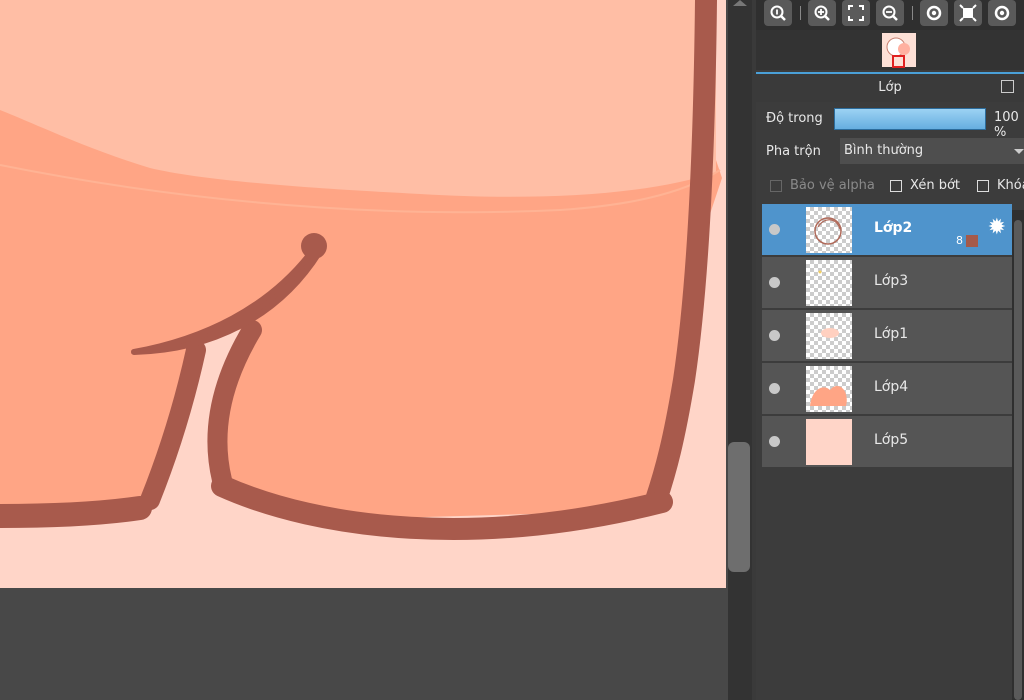 The image size is (1024, 700). I want to click on zoom-actual-icon, so click(778, 13).